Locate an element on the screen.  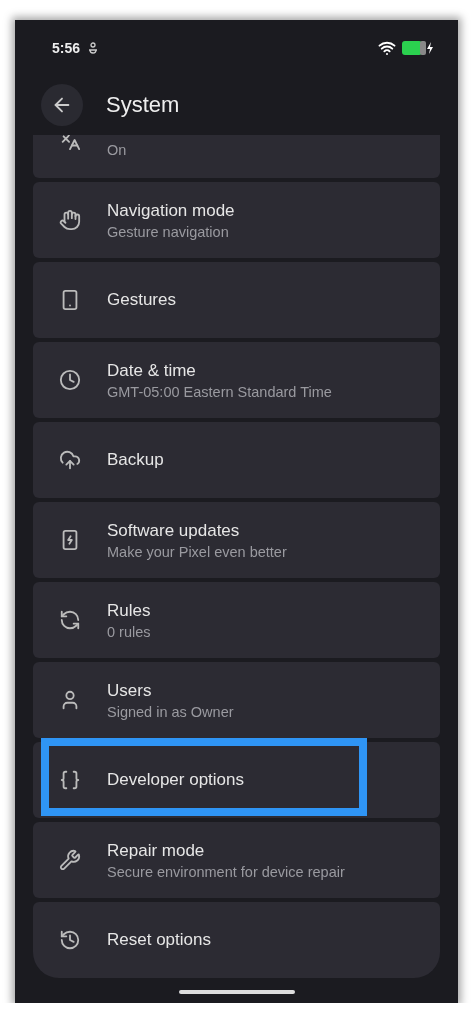
settings-item: Navigation mode Gesture navigation is located at coordinates (236, 220).